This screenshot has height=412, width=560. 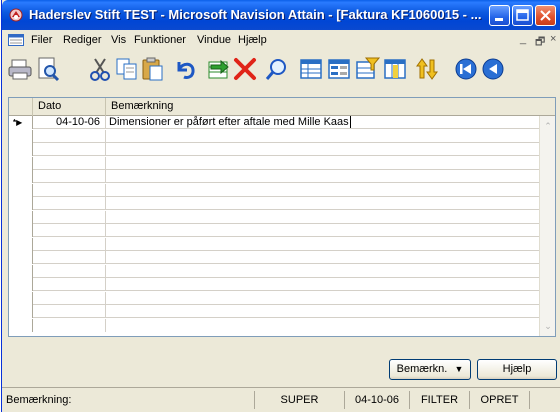 I want to click on vertical-scrollbar: ⌃ ⌄, so click(x=547, y=226).